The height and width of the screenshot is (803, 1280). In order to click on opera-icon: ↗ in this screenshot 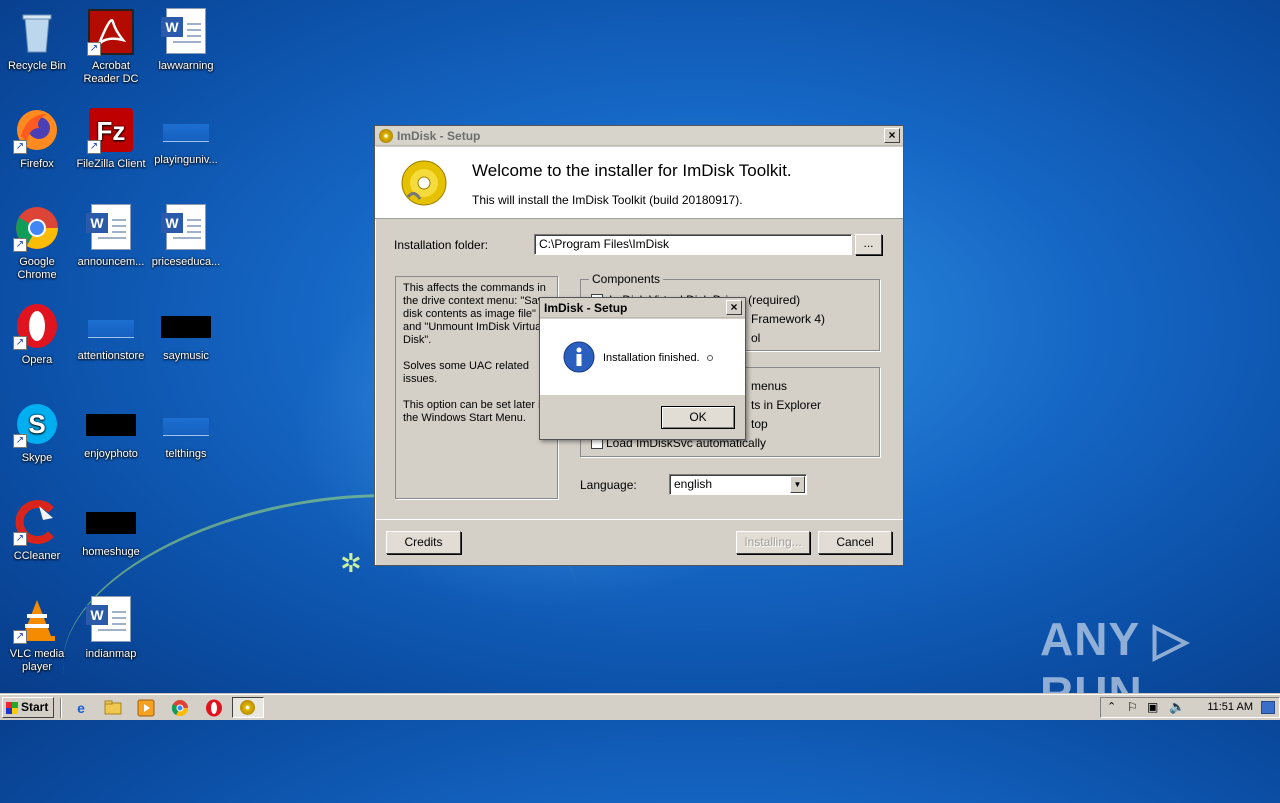, I will do `click(37, 326)`.